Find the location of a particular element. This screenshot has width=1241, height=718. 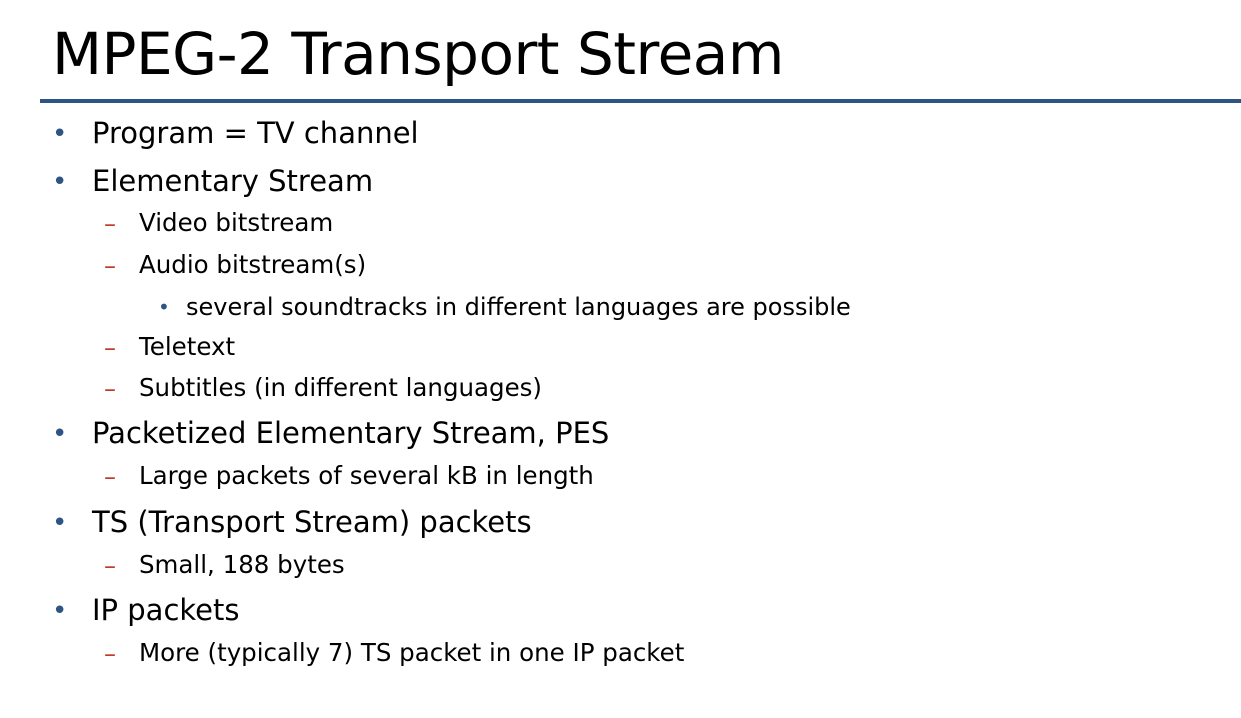

sub-bullet-video-bitstream: Video bitstream is located at coordinates (236, 222).